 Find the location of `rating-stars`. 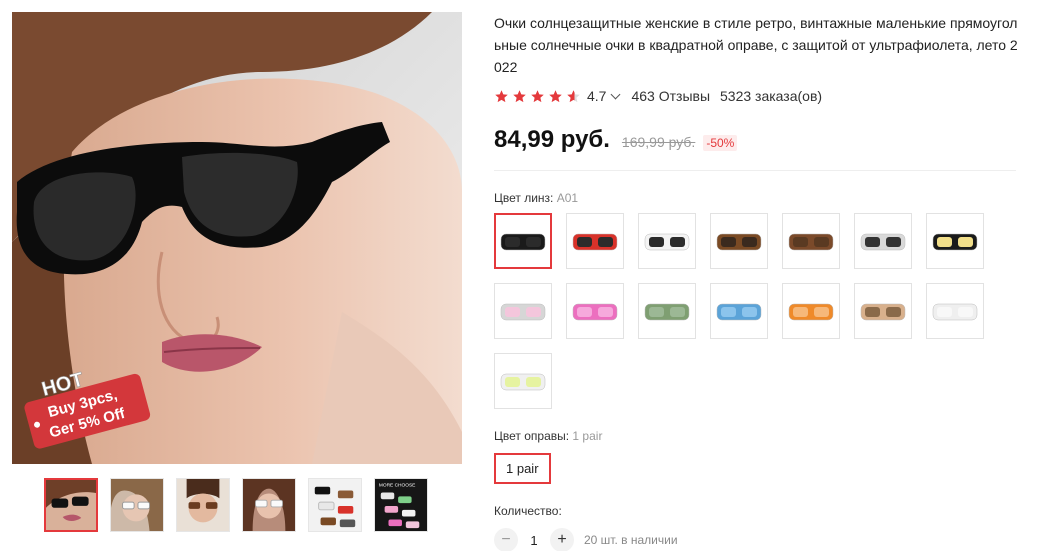

rating-stars is located at coordinates (537, 96).